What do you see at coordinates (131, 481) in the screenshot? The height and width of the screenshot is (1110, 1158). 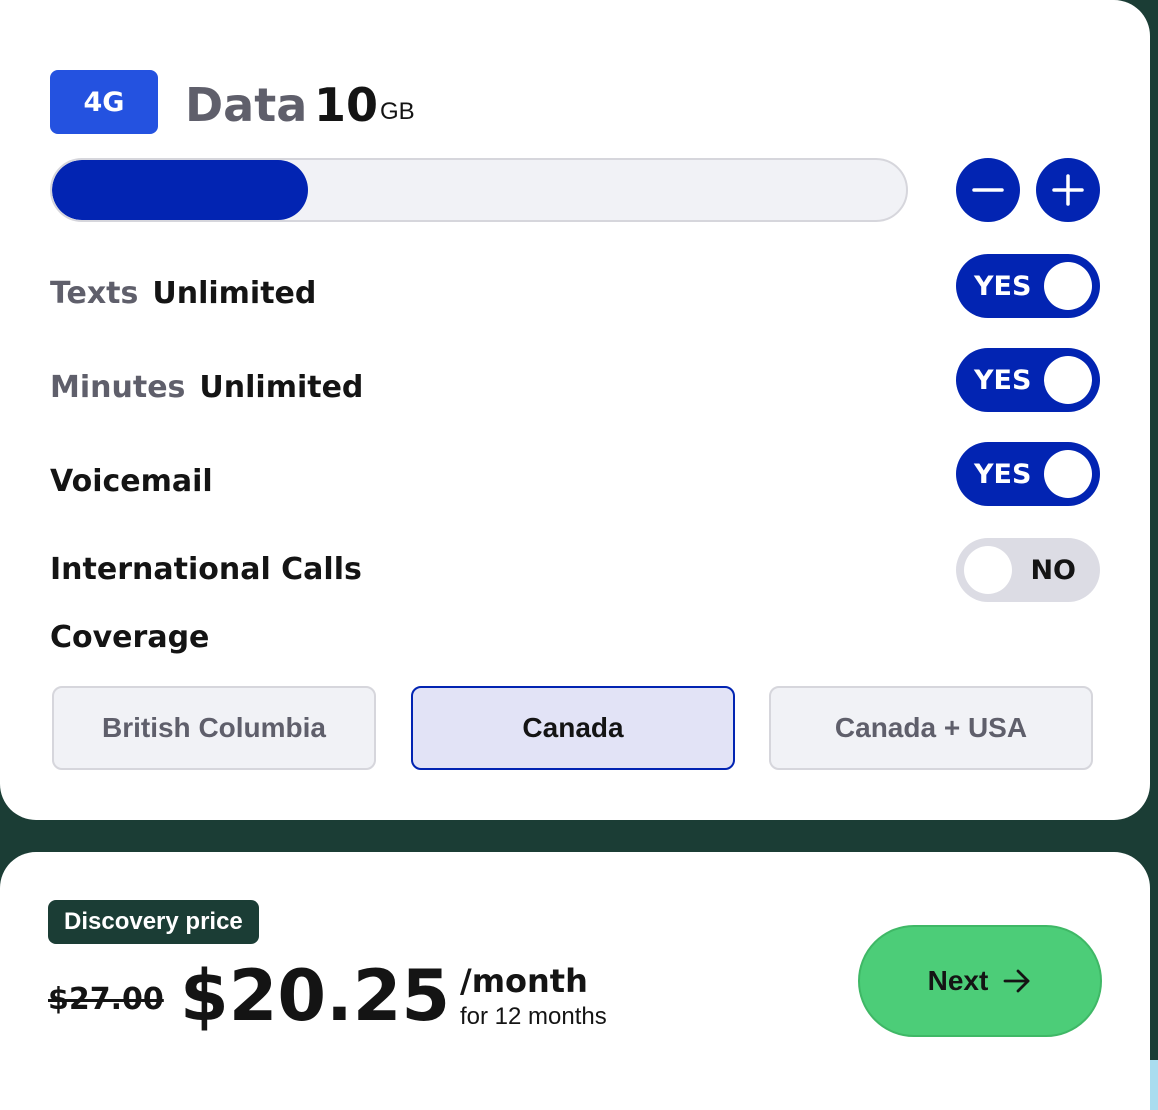 I see `voicemail-label: Voicemail` at bounding box center [131, 481].